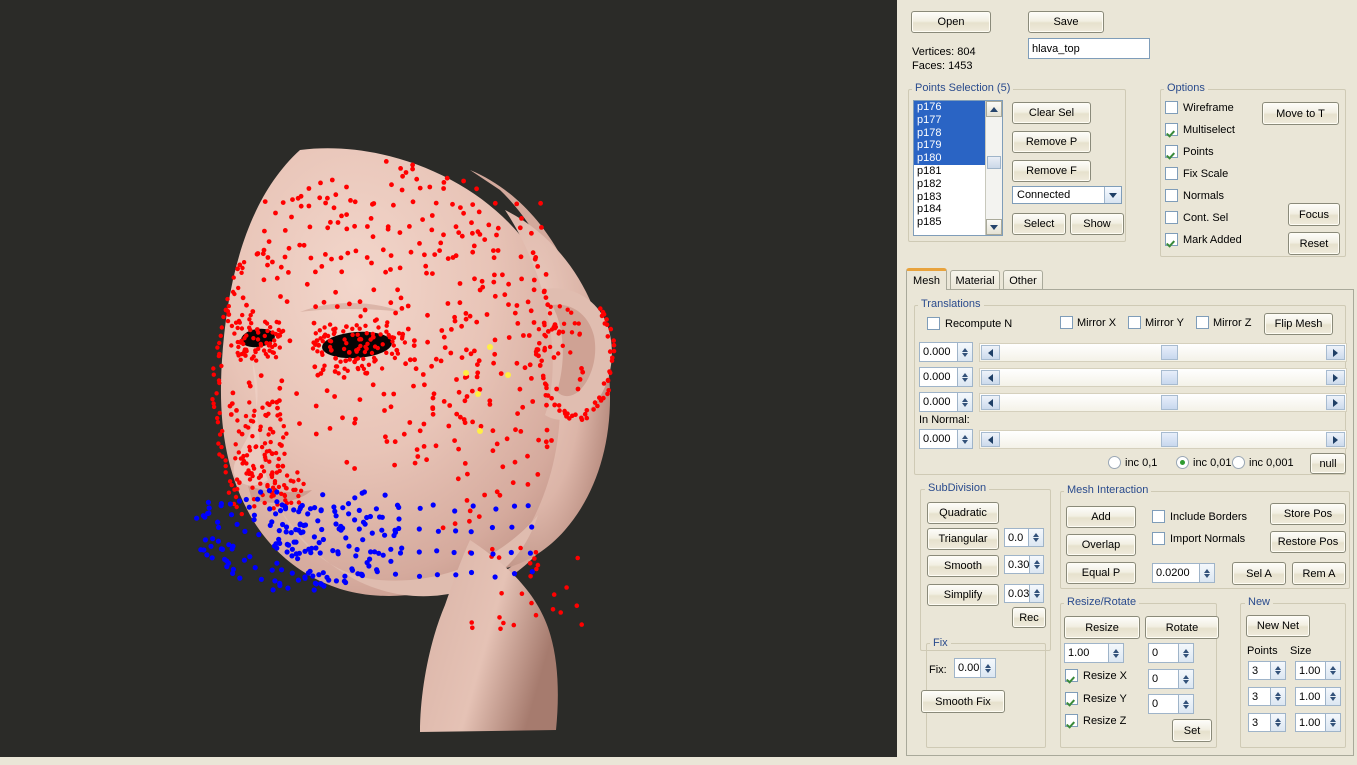 The width and height of the screenshot is (1357, 765). Describe the element at coordinates (1089, 48) in the screenshot. I see `filename-input: hlava_top` at that location.